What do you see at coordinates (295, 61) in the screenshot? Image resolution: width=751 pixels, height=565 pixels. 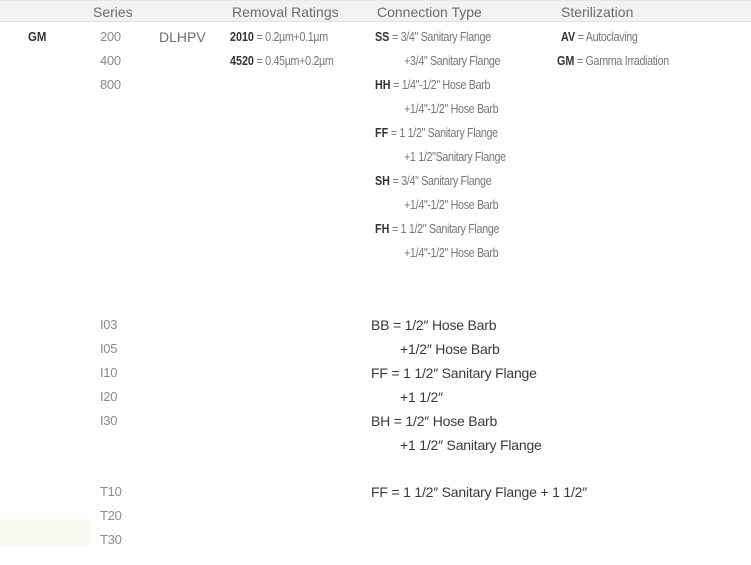 I see `rating-text: = 0.45µm+0.2µm` at bounding box center [295, 61].